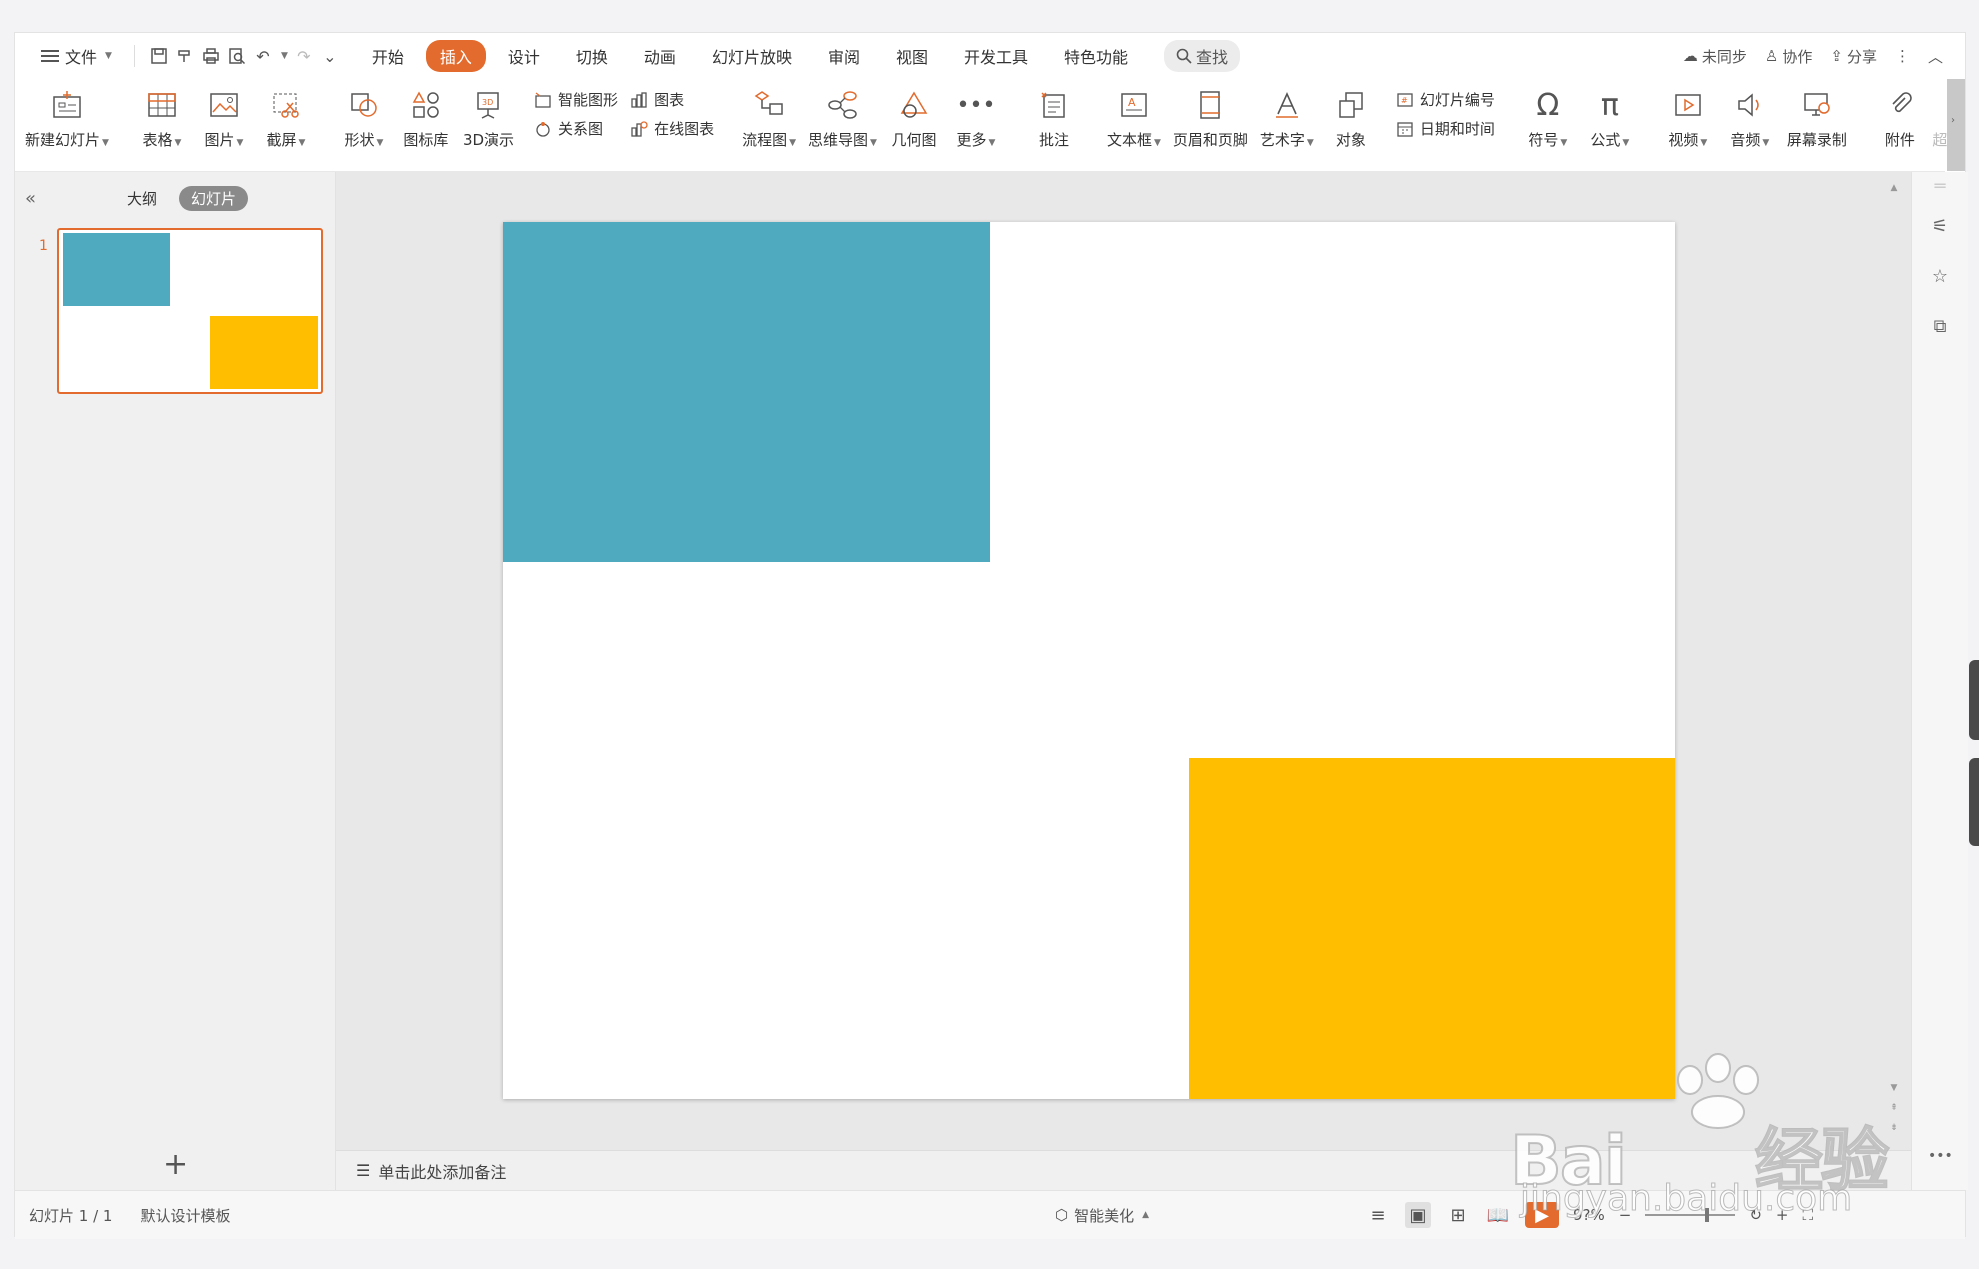 This screenshot has height=1269, width=1979. I want to click on attachment-button: 附件, so click(1900, 114).